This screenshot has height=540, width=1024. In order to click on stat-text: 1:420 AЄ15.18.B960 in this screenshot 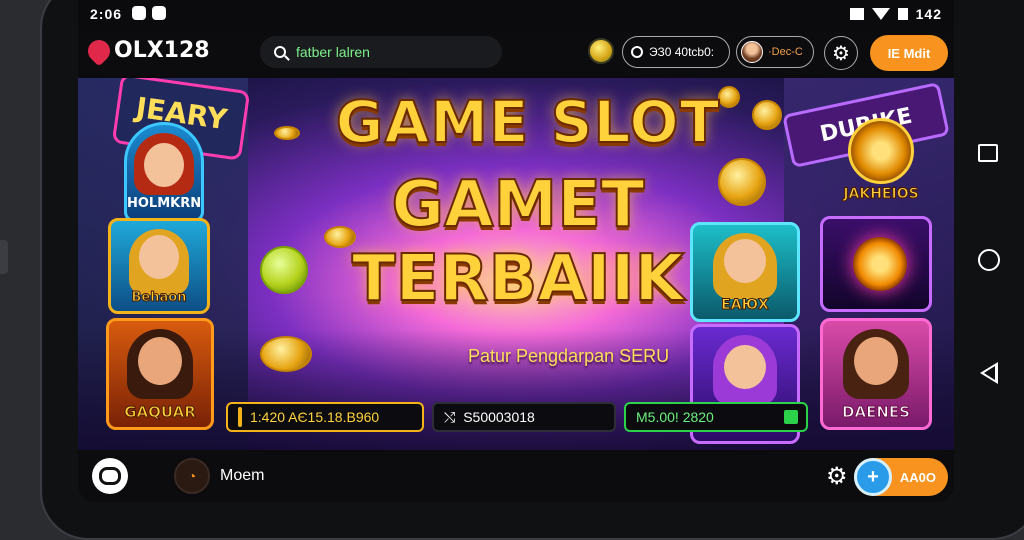, I will do `click(315, 417)`.